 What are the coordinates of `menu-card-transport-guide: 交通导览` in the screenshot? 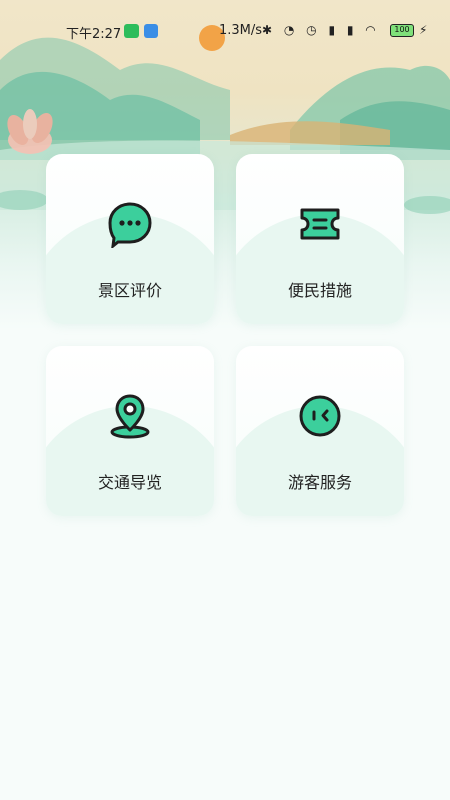 It's located at (130, 431).